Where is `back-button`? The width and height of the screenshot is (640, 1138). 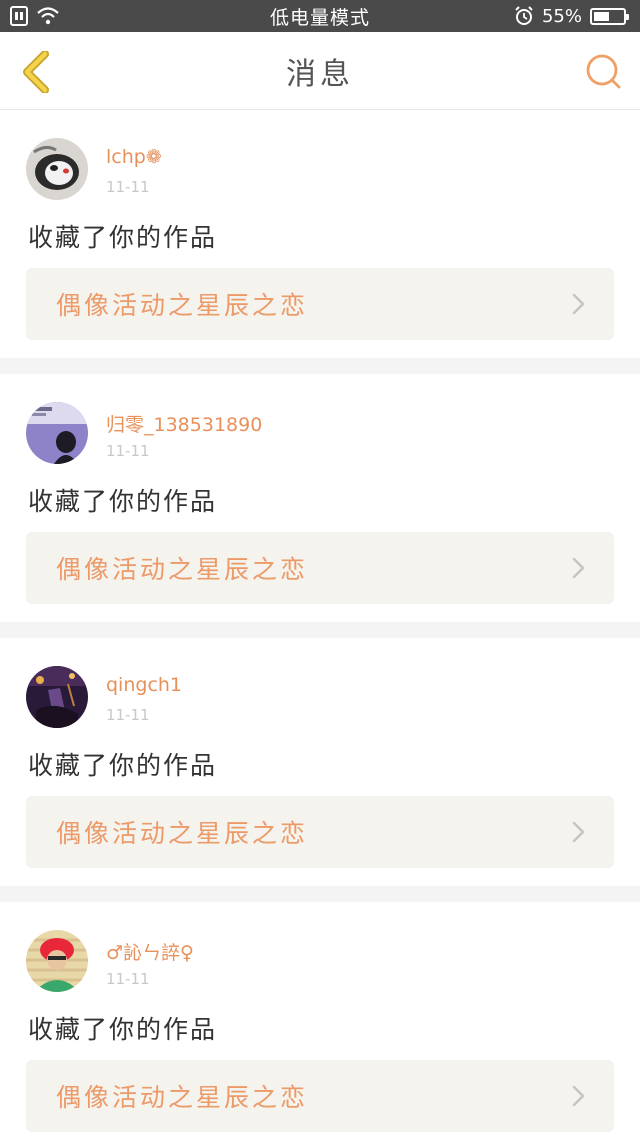
back-button is located at coordinates (36, 72).